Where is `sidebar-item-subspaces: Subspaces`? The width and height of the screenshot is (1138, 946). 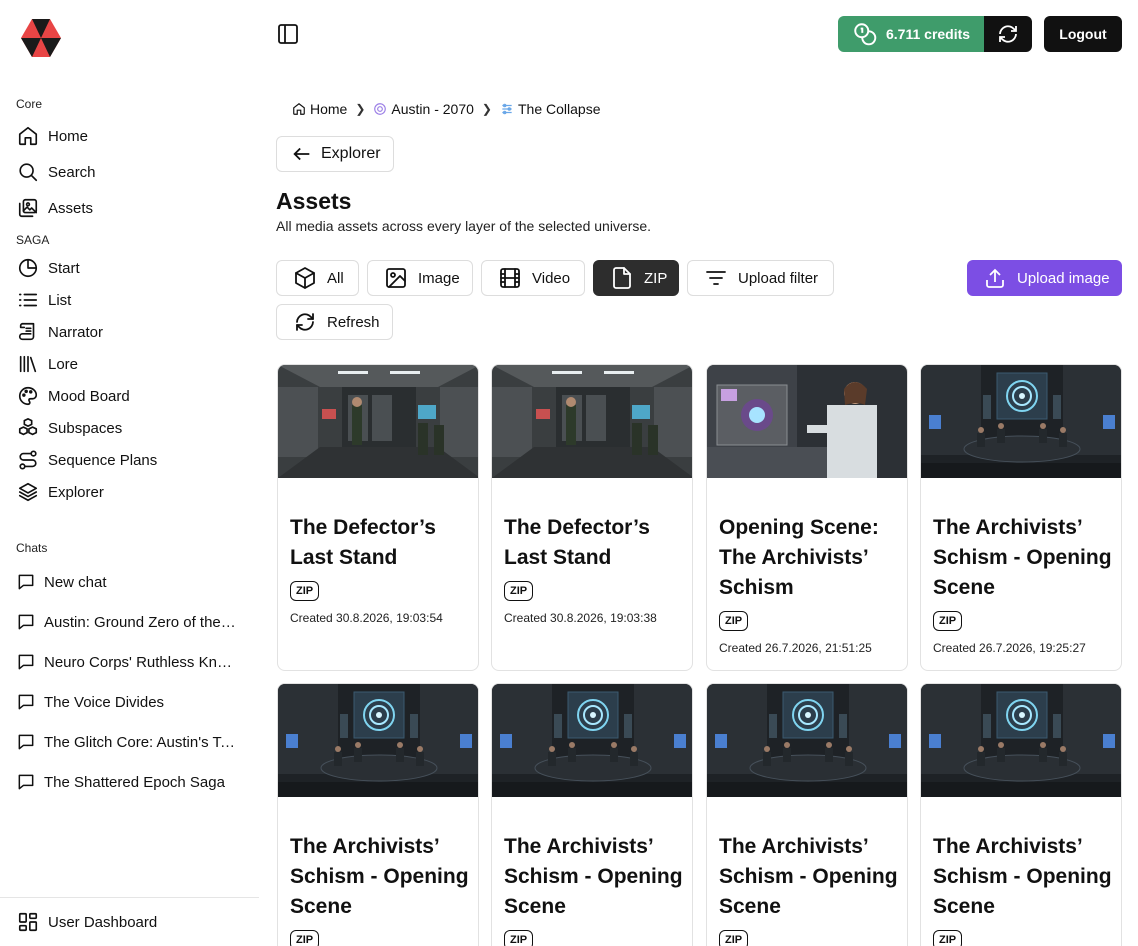 sidebar-item-subspaces: Subspaces is located at coordinates (131, 428).